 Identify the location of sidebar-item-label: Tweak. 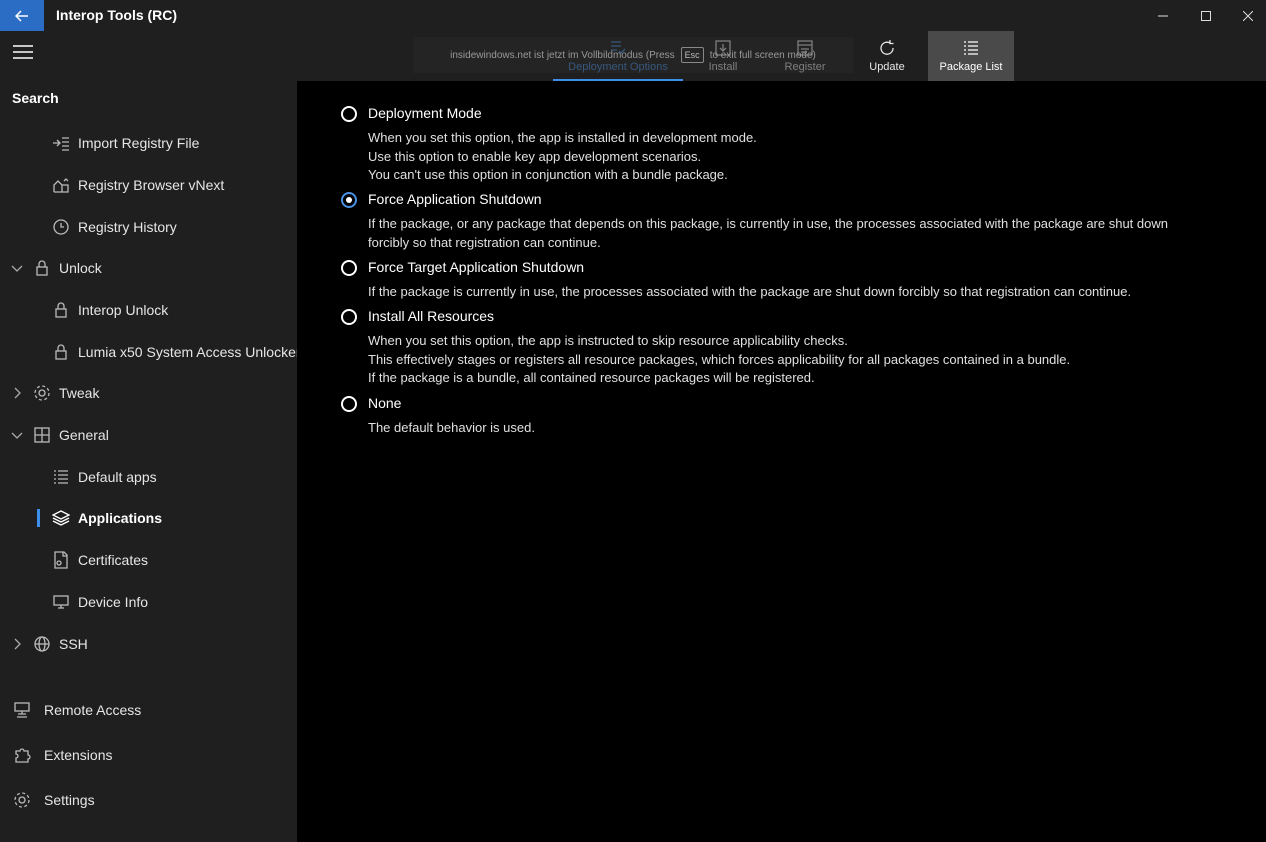
(79, 393).